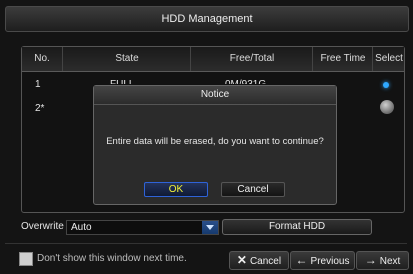 This screenshot has height=274, width=413. I want to click on dont-show-checkbox, so click(26, 259).